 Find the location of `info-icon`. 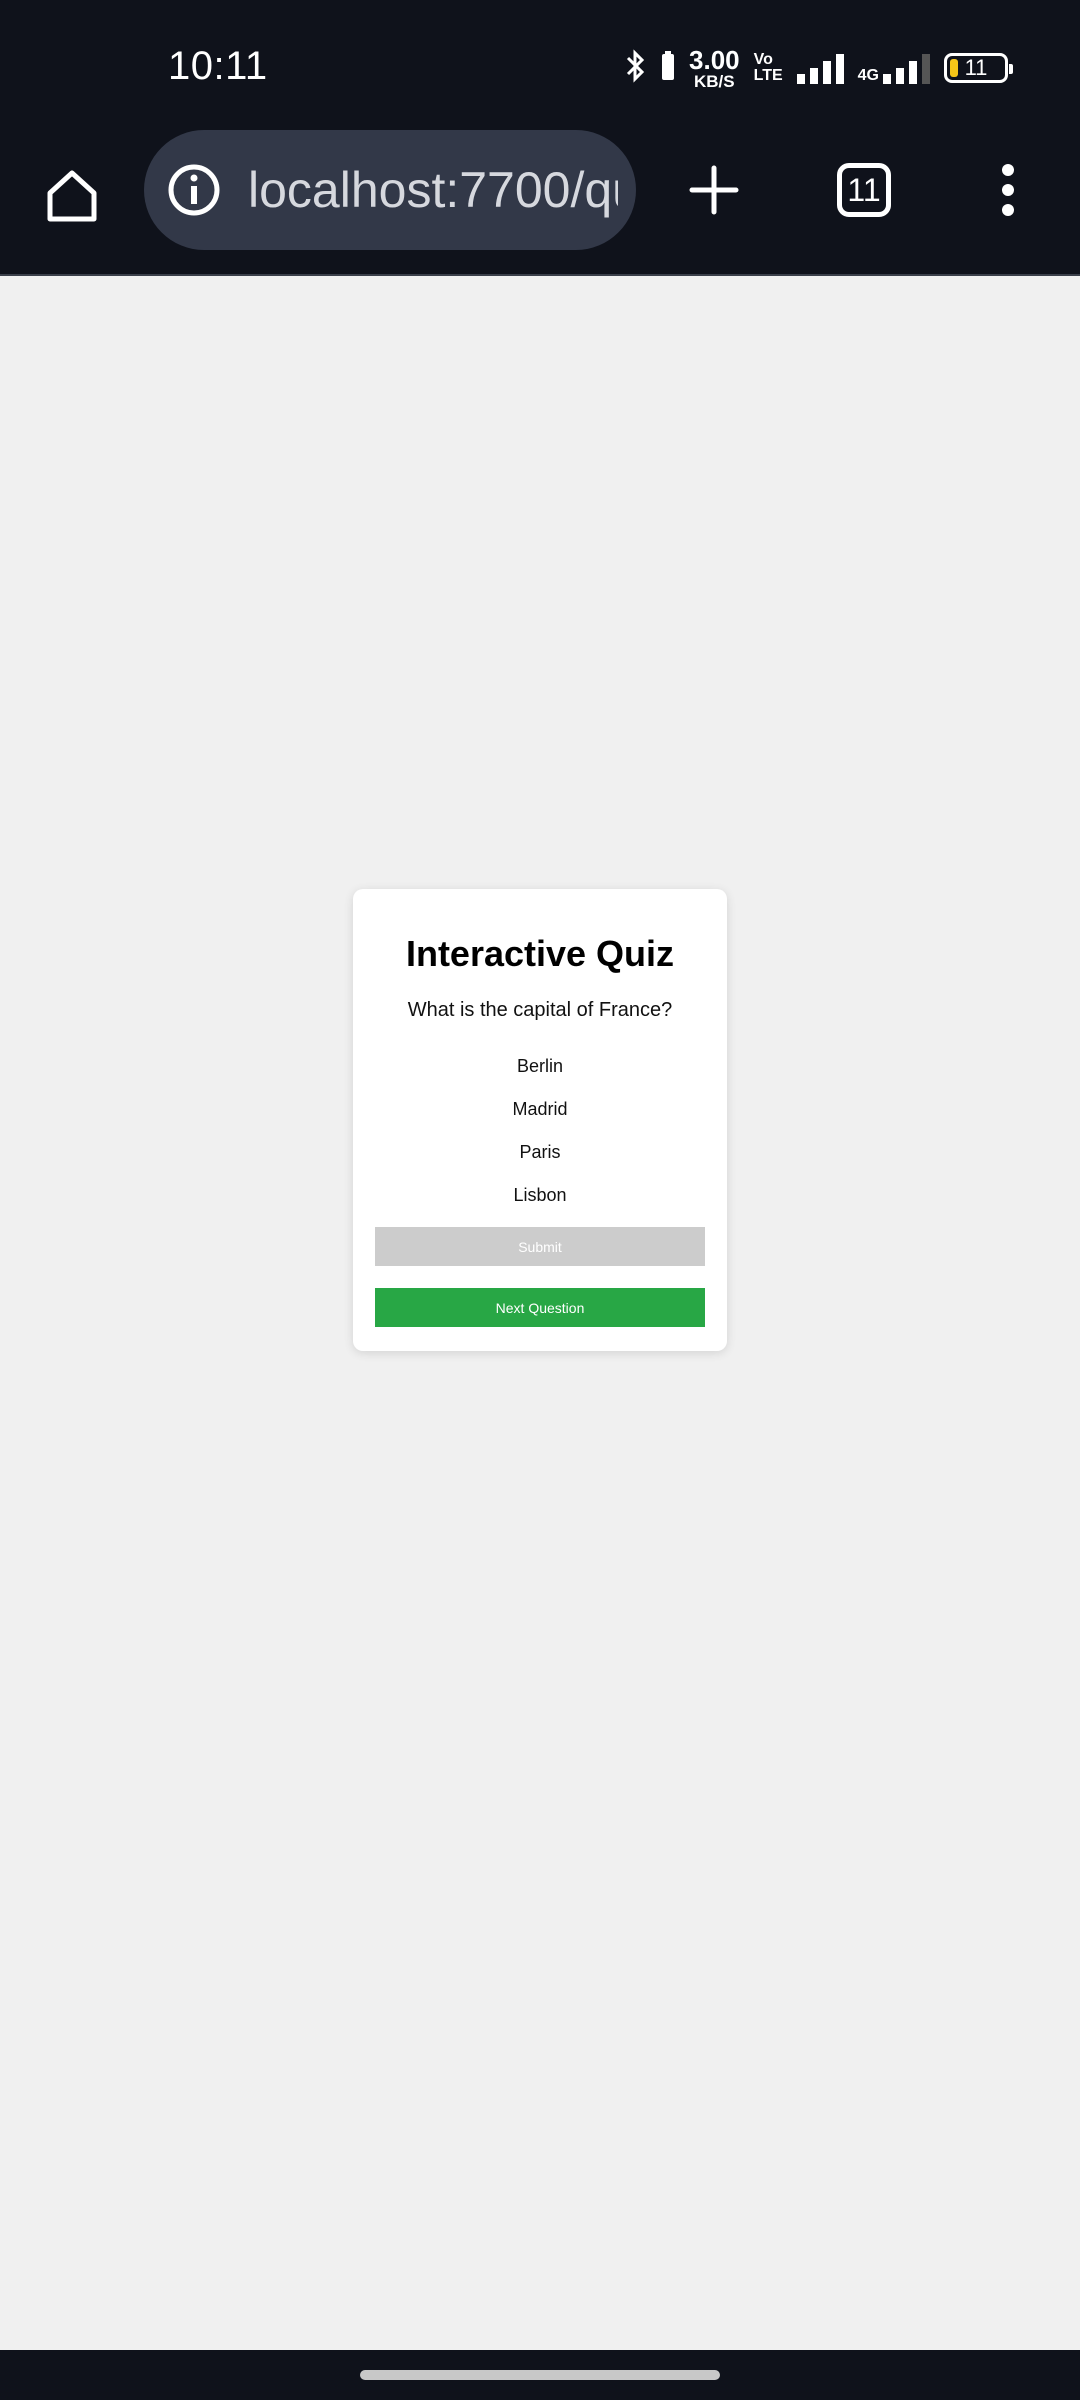

info-icon is located at coordinates (194, 190).